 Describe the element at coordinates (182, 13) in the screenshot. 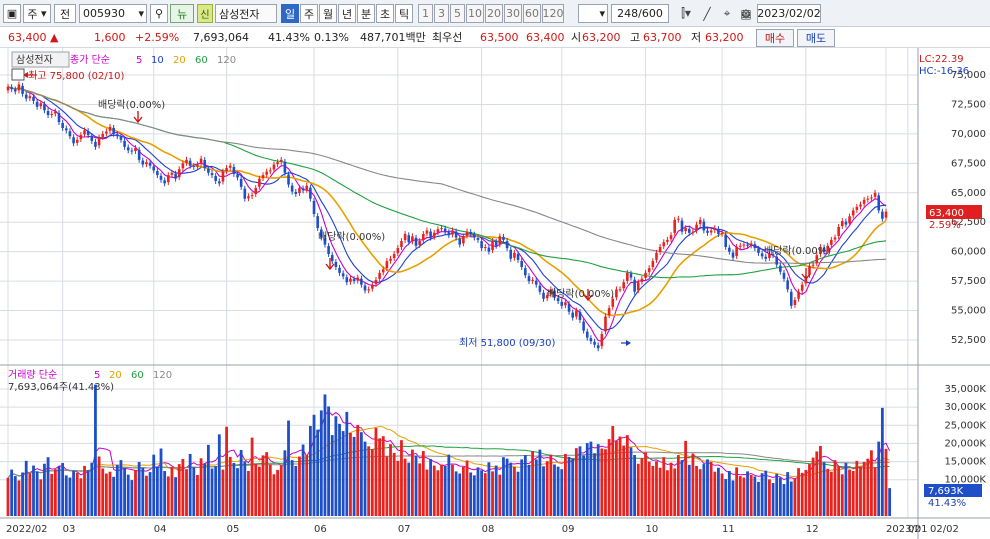

I see `news-badge: 뉴` at that location.